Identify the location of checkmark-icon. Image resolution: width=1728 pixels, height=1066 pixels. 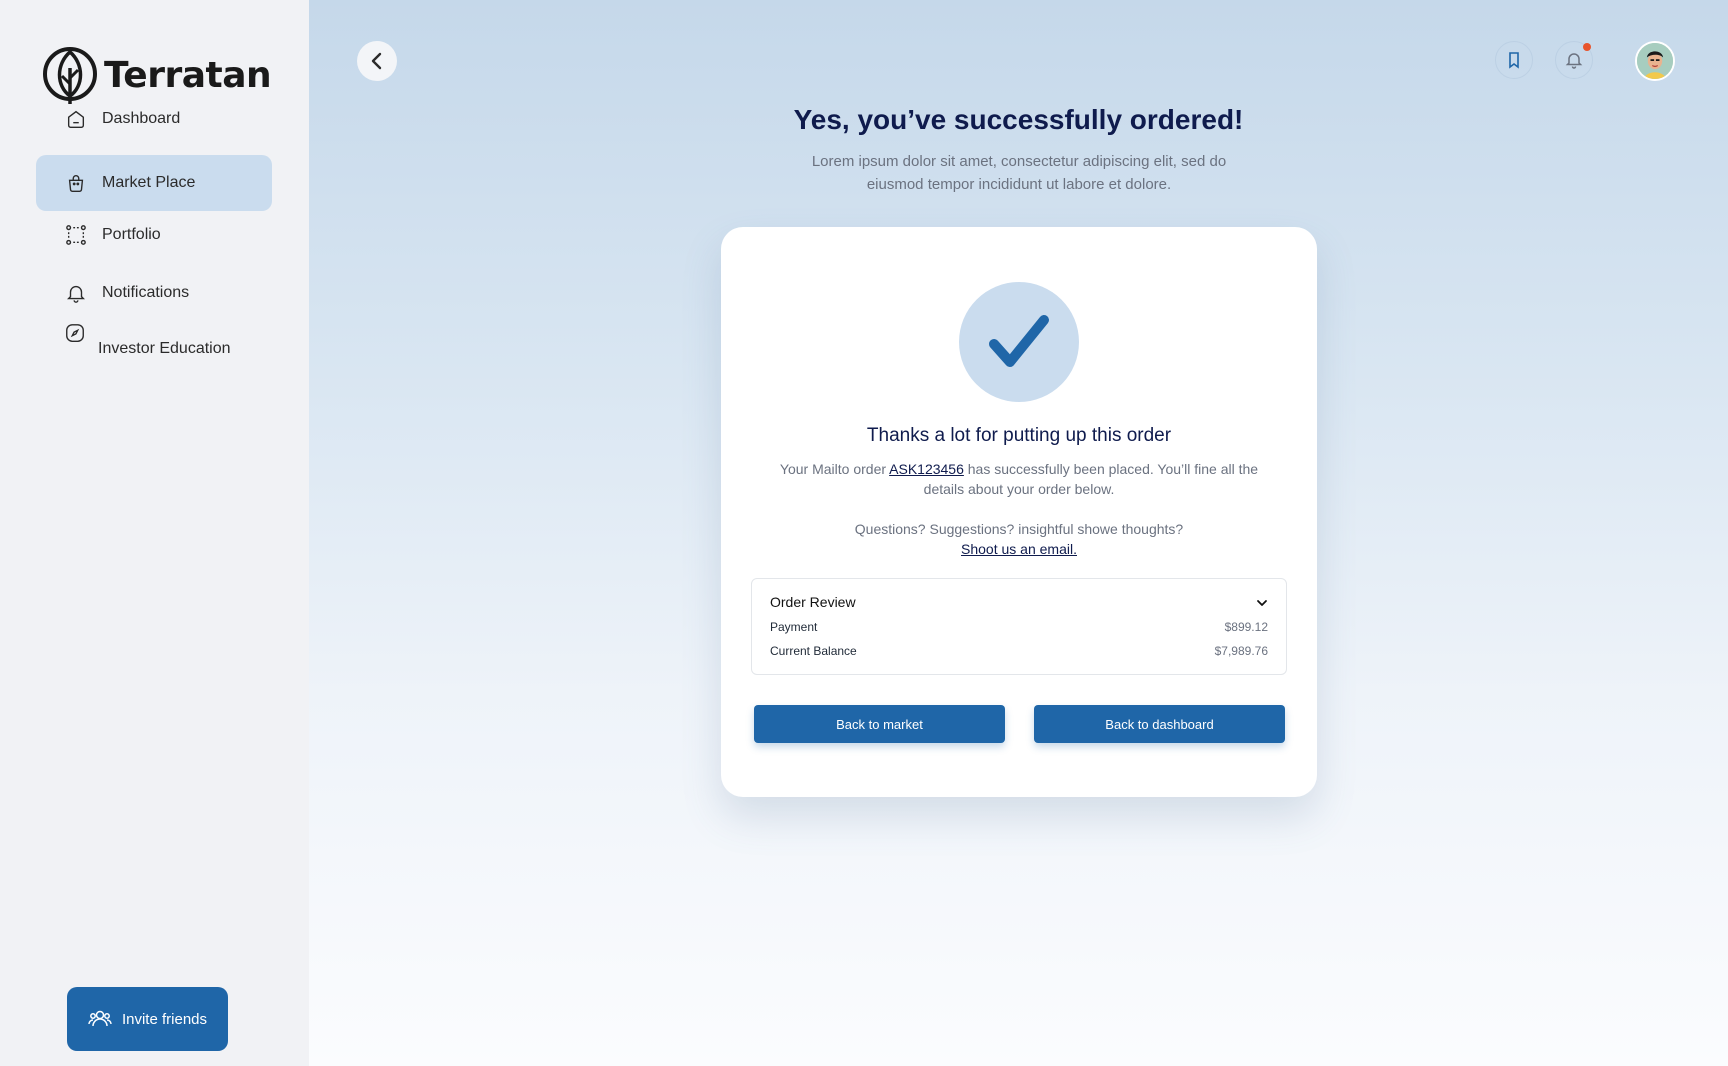
(1019, 341).